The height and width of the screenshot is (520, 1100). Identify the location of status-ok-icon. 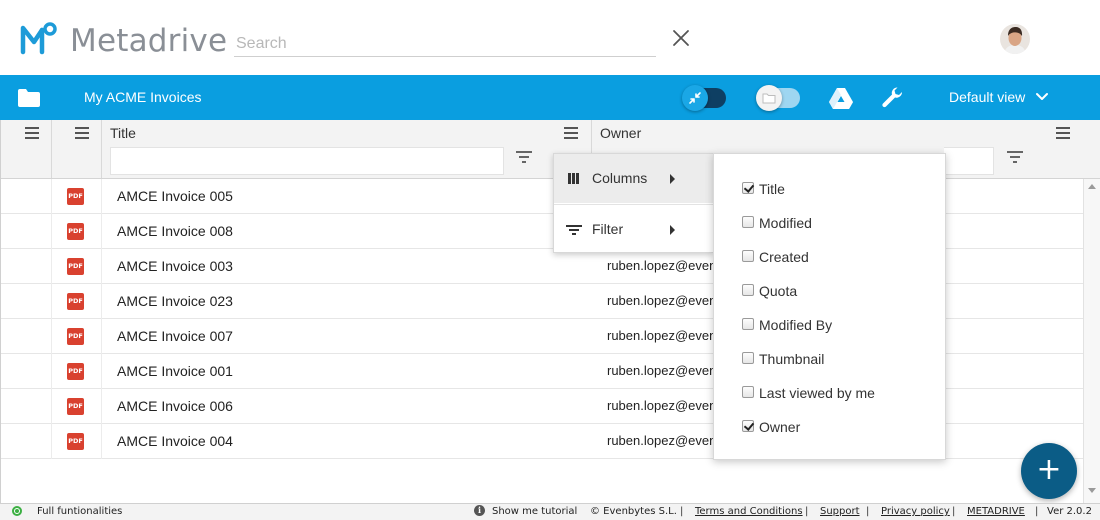
(17, 511).